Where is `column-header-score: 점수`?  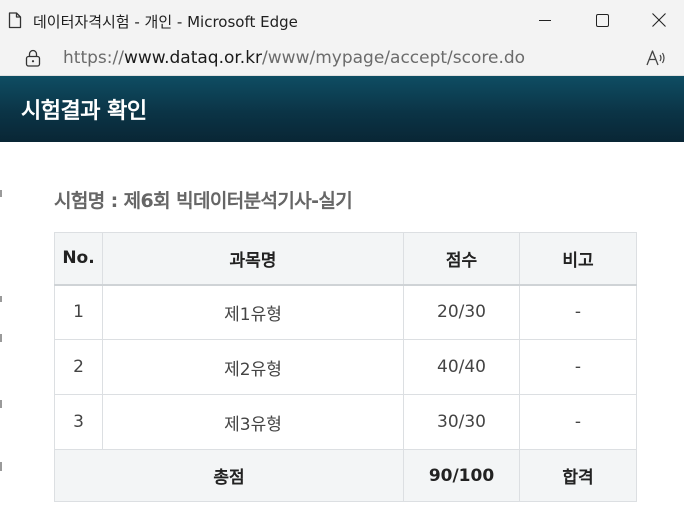 column-header-score: 점수 is located at coordinates (461, 259).